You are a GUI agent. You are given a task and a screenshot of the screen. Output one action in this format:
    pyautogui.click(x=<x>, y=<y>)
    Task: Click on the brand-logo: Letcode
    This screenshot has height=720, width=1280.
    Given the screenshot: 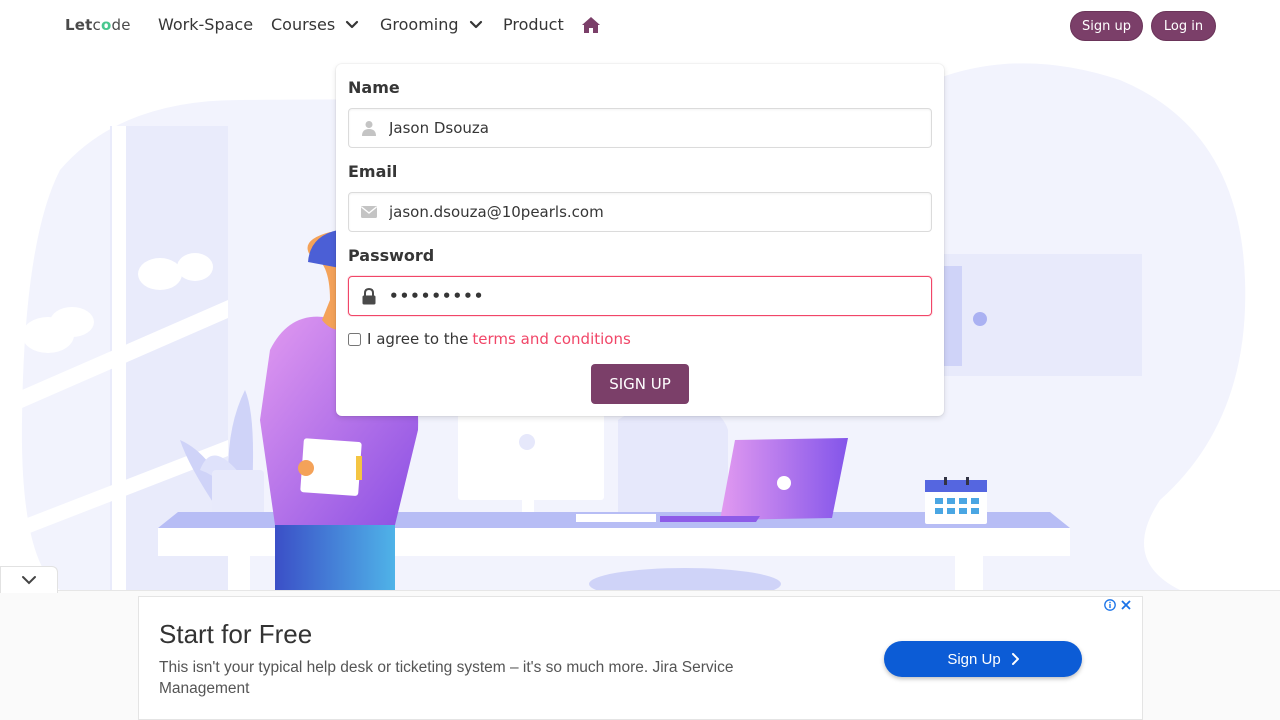 What is the action you would take?
    pyautogui.click(x=98, y=25)
    